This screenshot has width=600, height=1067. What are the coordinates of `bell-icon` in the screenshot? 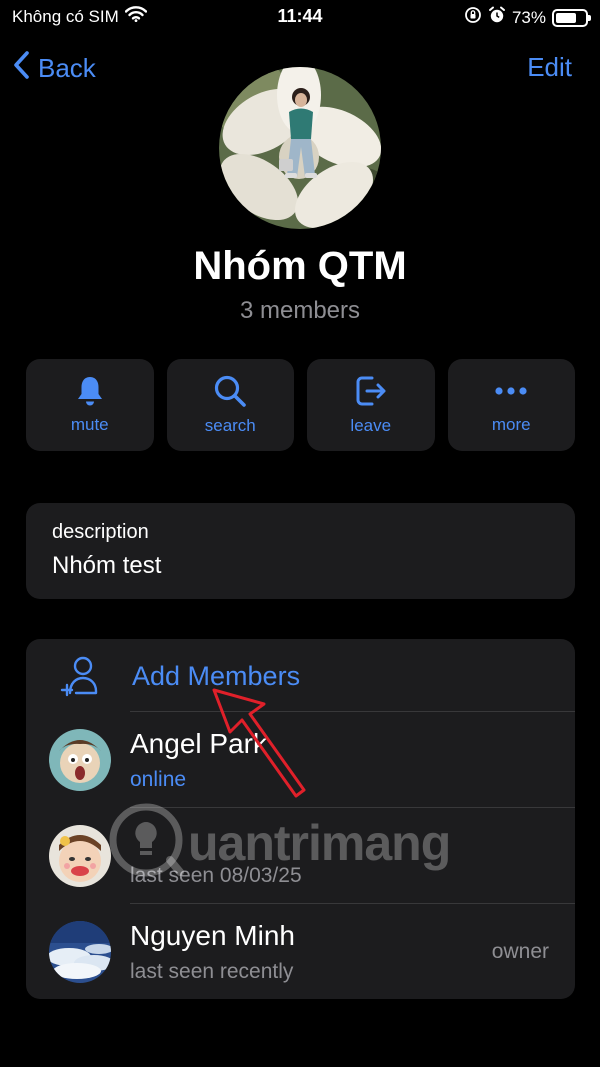 It's located at (90, 391).